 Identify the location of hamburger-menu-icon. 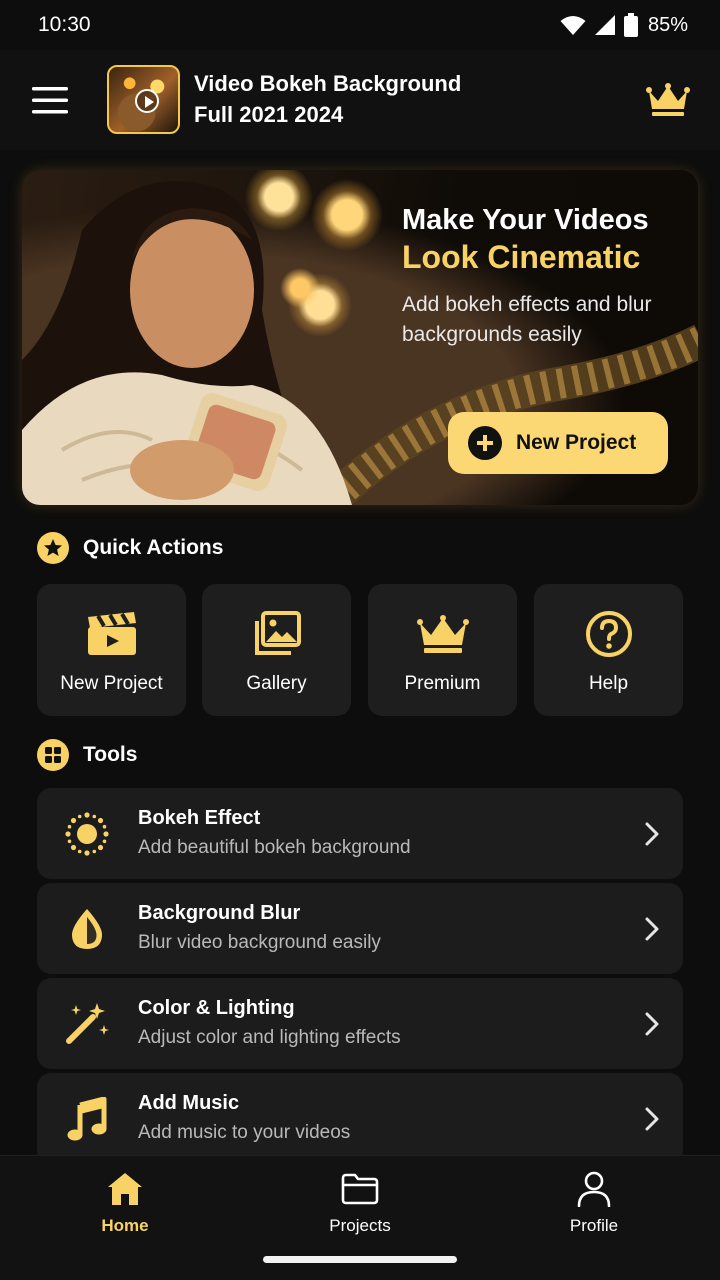
(50, 100).